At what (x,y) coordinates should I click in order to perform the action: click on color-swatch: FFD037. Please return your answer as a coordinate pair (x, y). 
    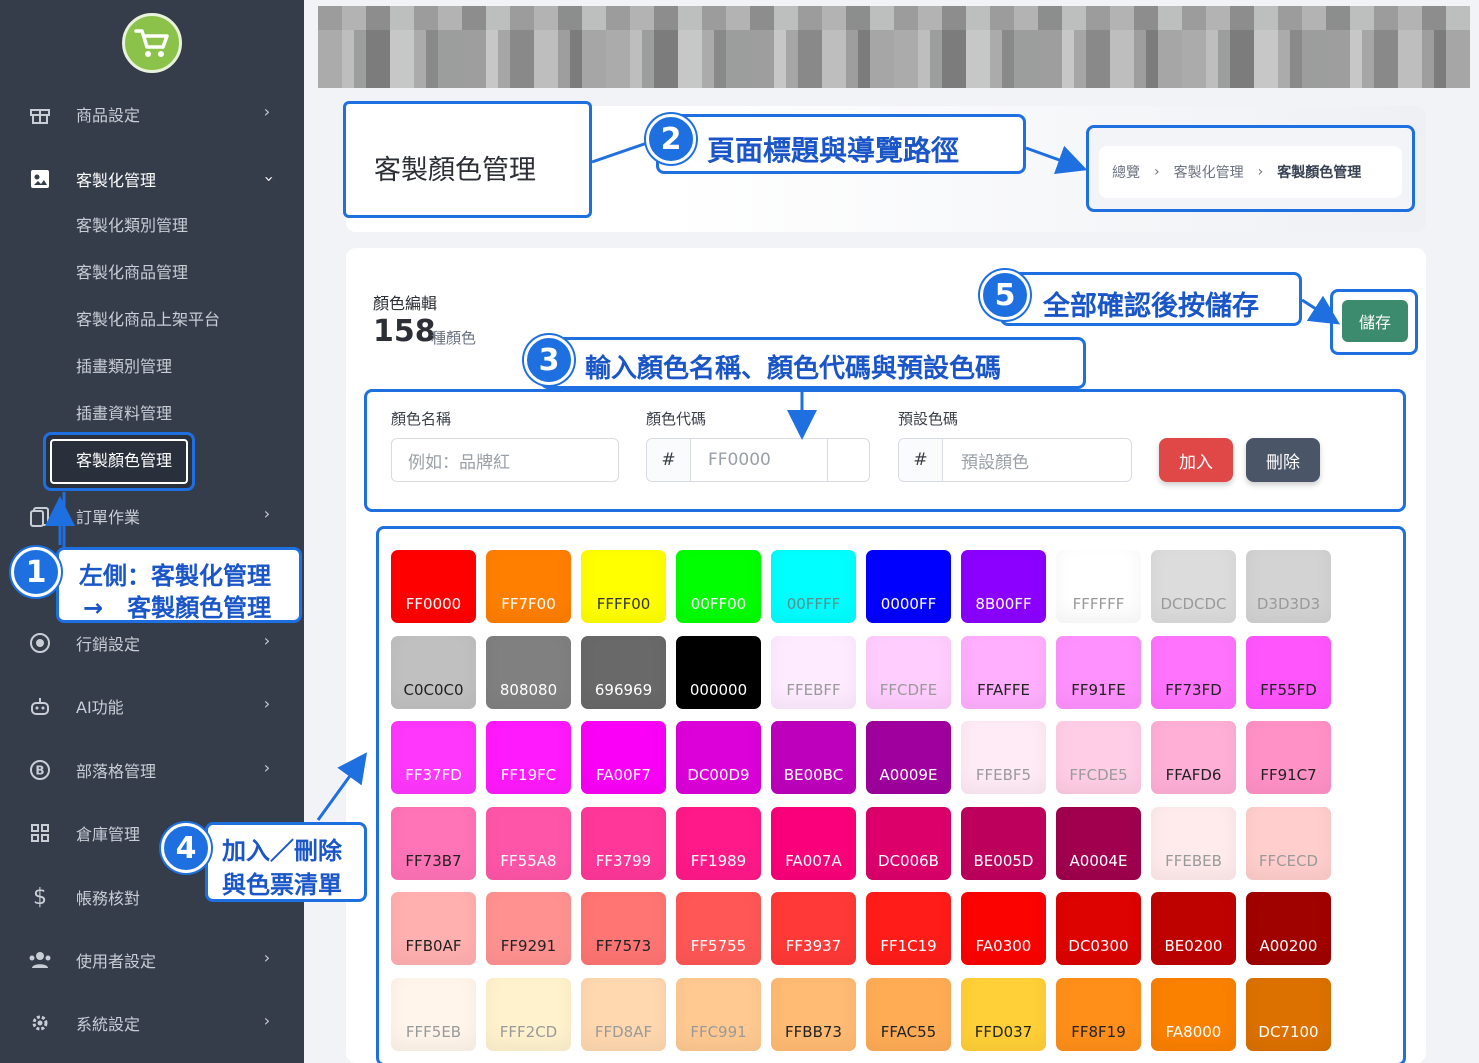
    Looking at the image, I should click on (1003, 1014).